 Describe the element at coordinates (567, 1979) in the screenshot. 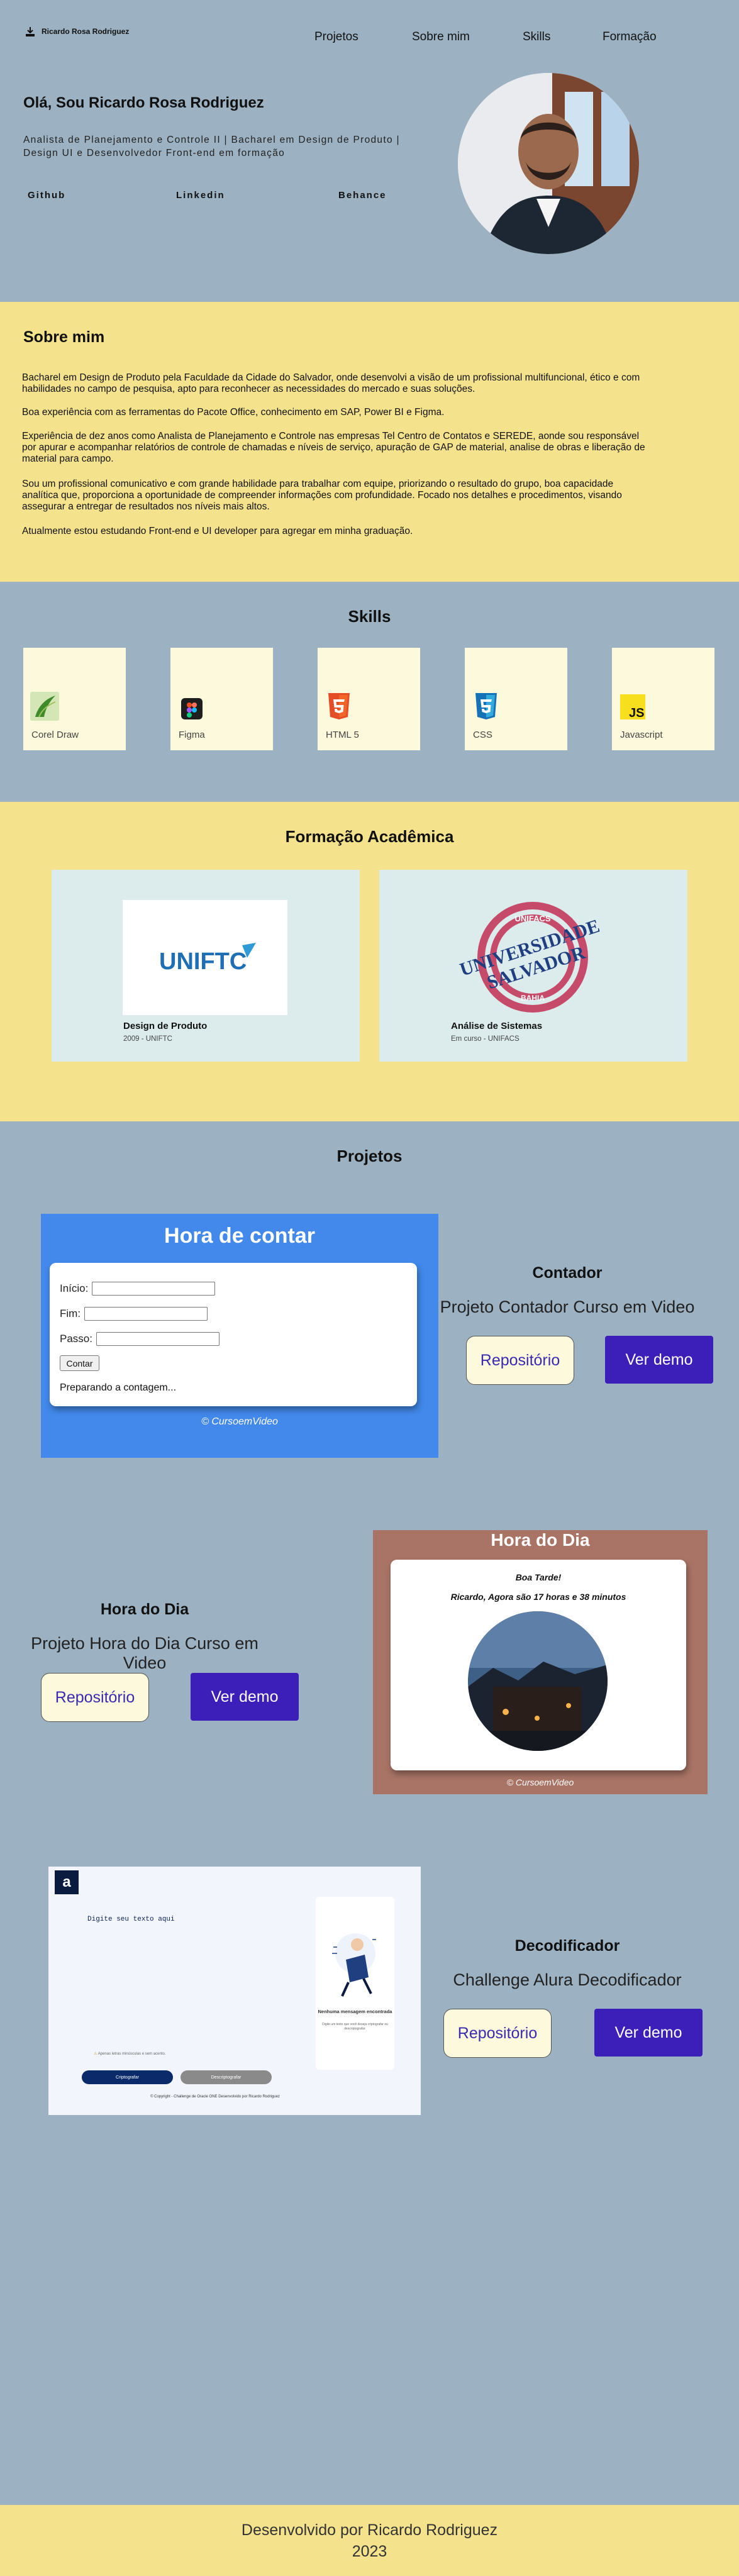

I see `project-subtitle: Challenge Alura Decodificador` at that location.